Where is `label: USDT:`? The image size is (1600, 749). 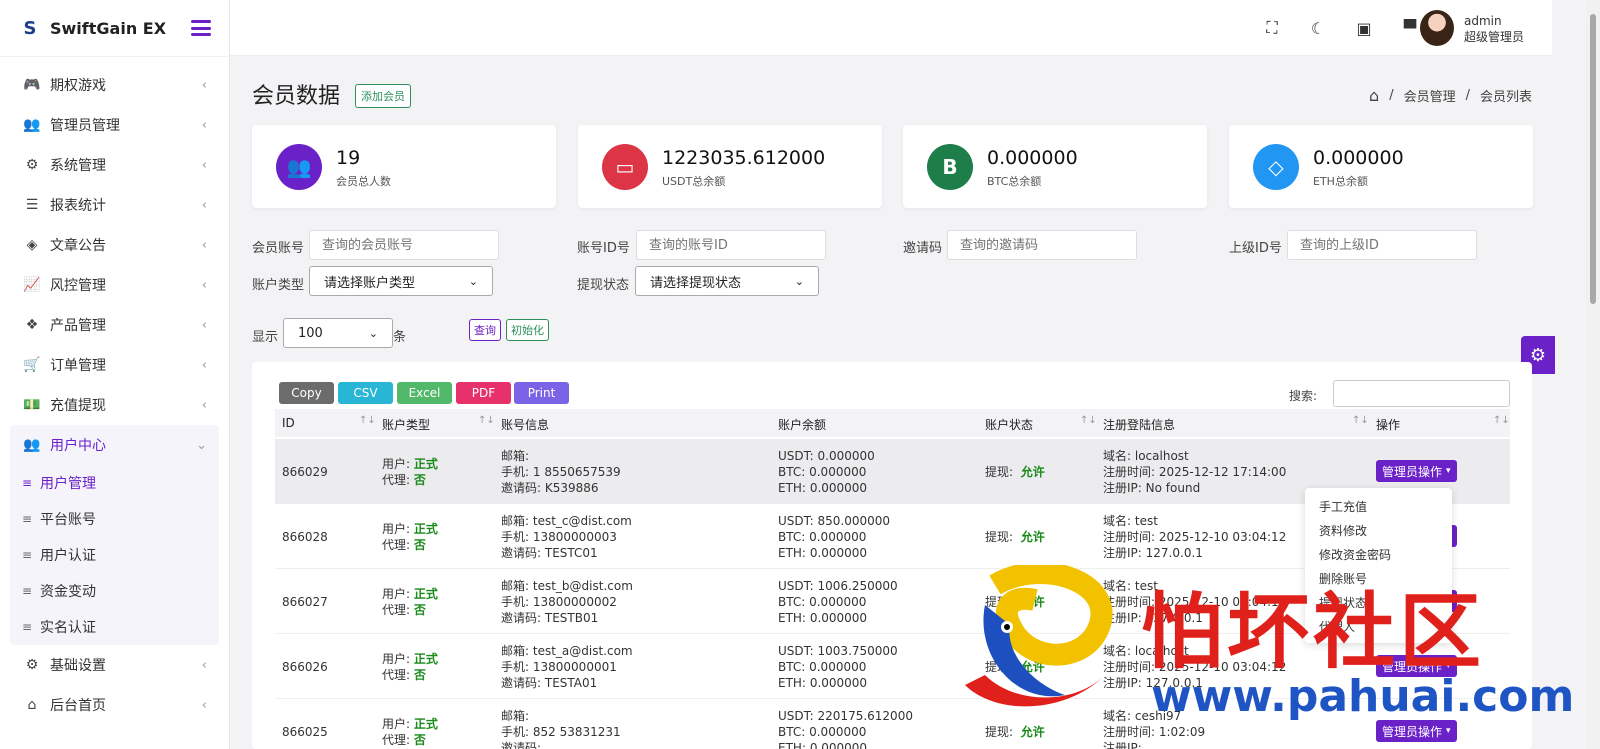
label: USDT: is located at coordinates (796, 456).